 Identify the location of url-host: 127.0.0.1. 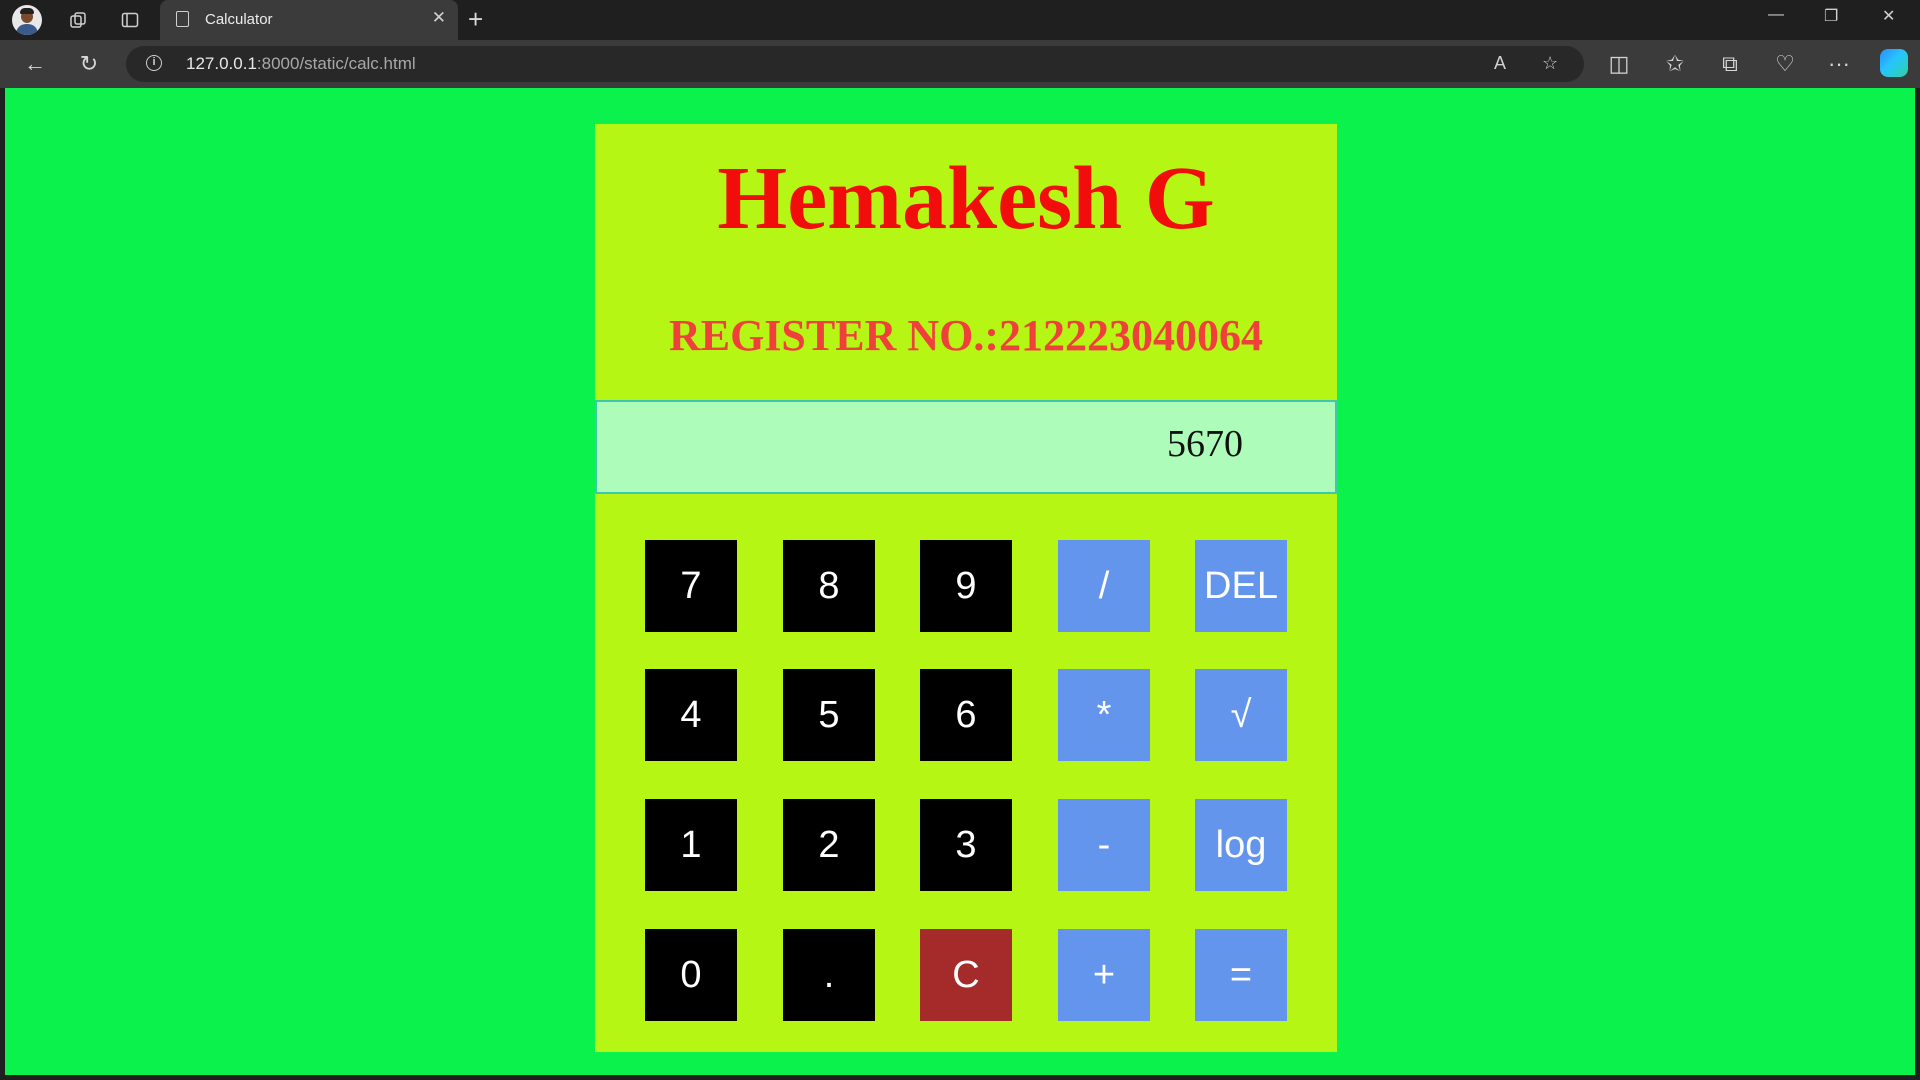
(221, 63).